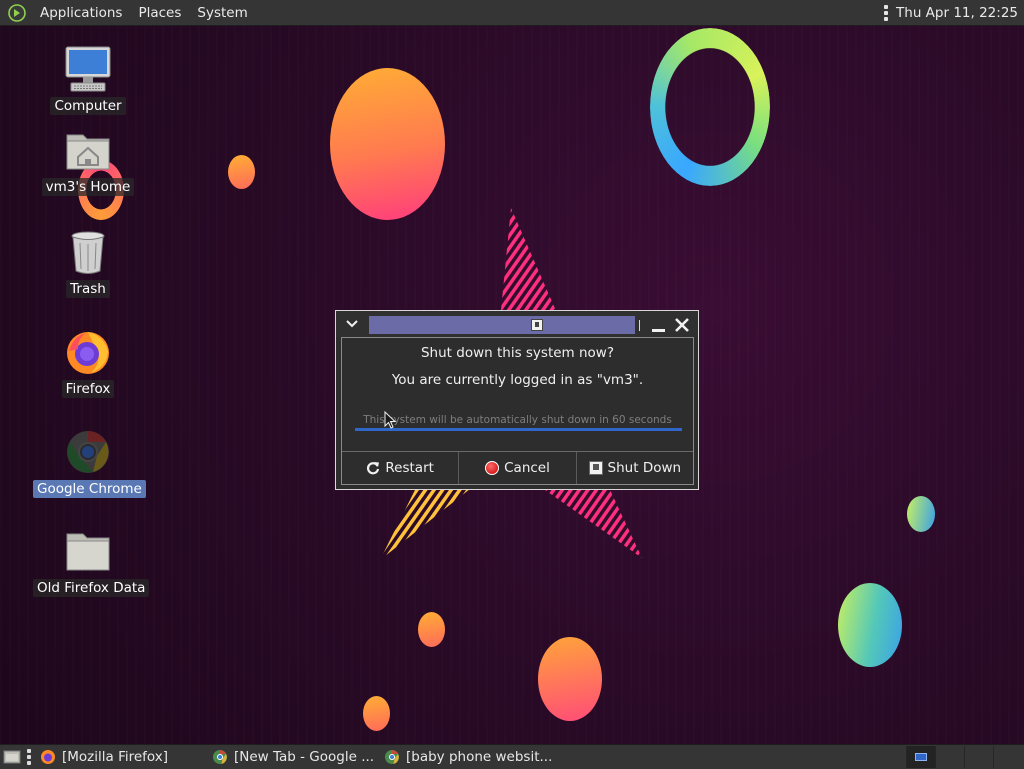 The height and width of the screenshot is (769, 1024). Describe the element at coordinates (659, 326) in the screenshot. I see `minimize-button` at that location.